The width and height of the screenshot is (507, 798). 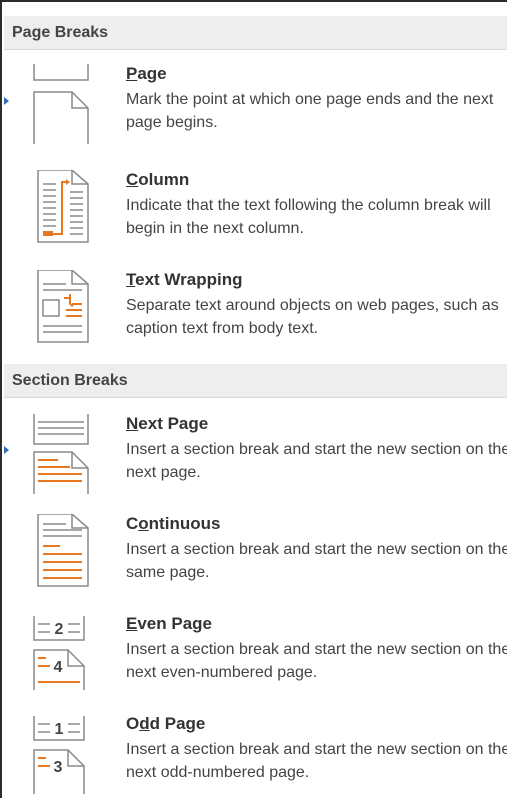 I want to click on text-wrapping-break-icon, so click(x=58, y=310).